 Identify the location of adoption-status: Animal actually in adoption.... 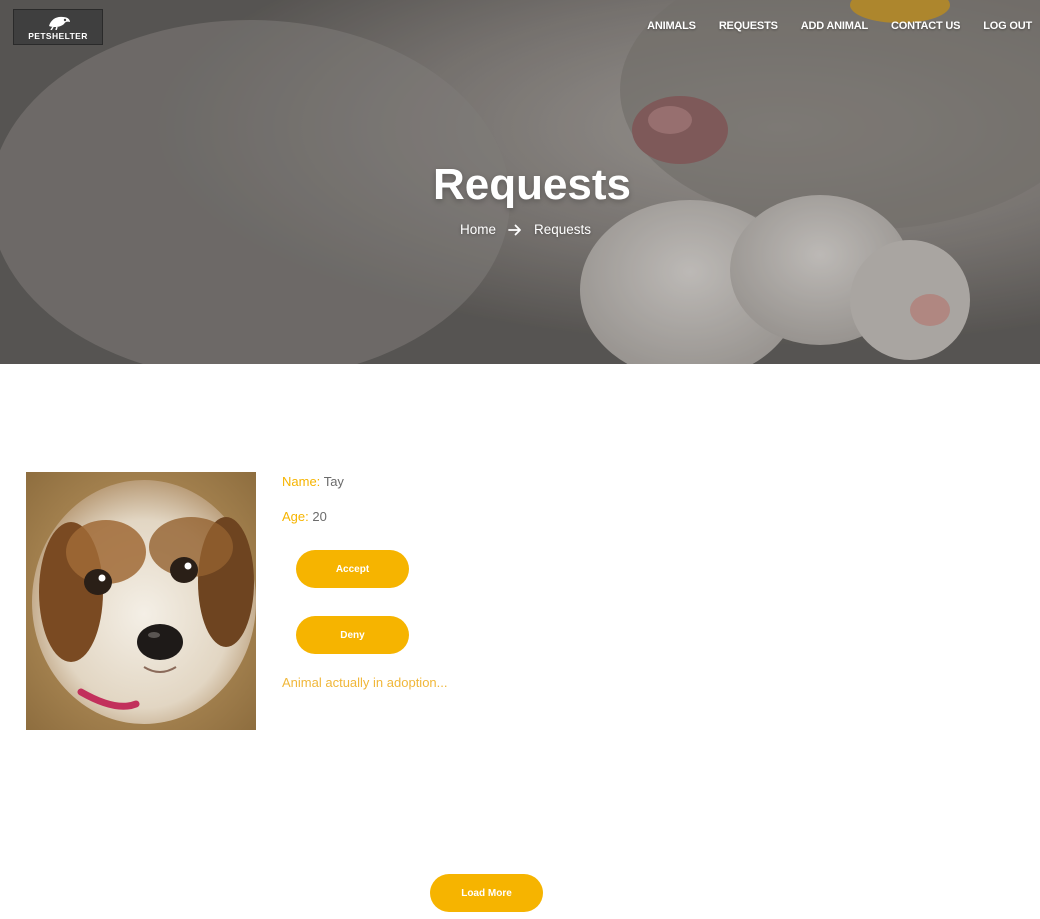
(365, 682).